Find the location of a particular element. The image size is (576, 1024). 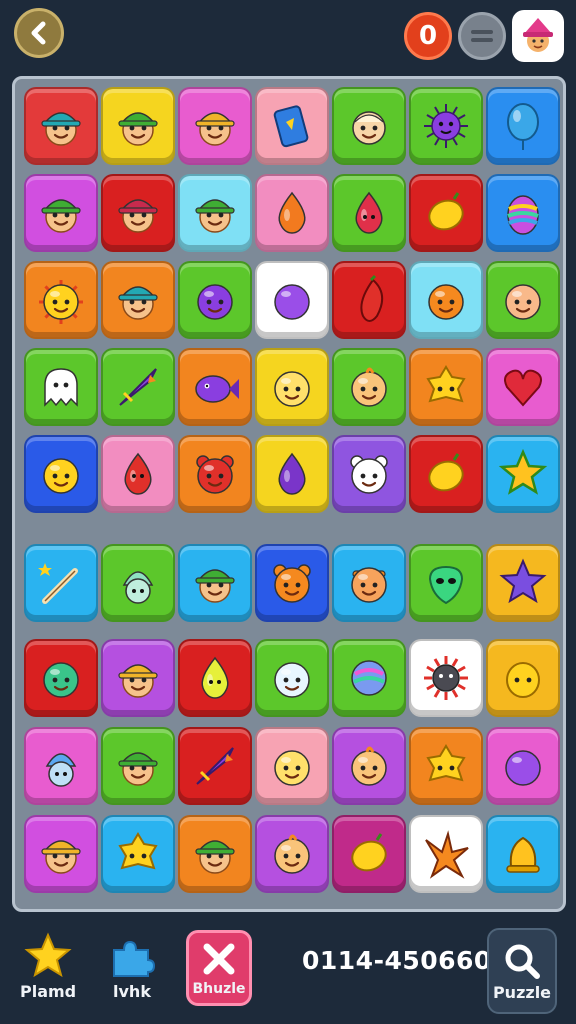

egg-rainbow-icon is located at coordinates (523, 215).